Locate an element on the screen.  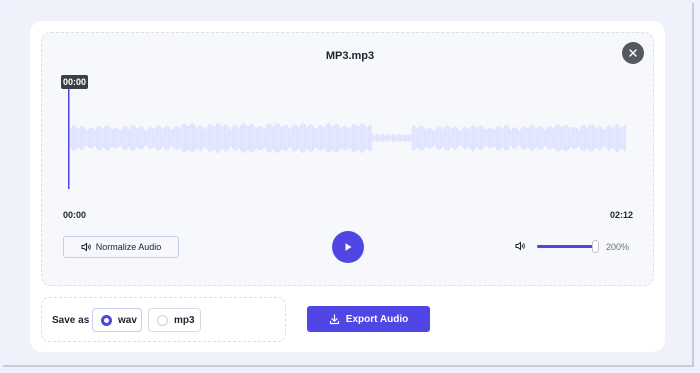
volume-icon is located at coordinates (520, 246).